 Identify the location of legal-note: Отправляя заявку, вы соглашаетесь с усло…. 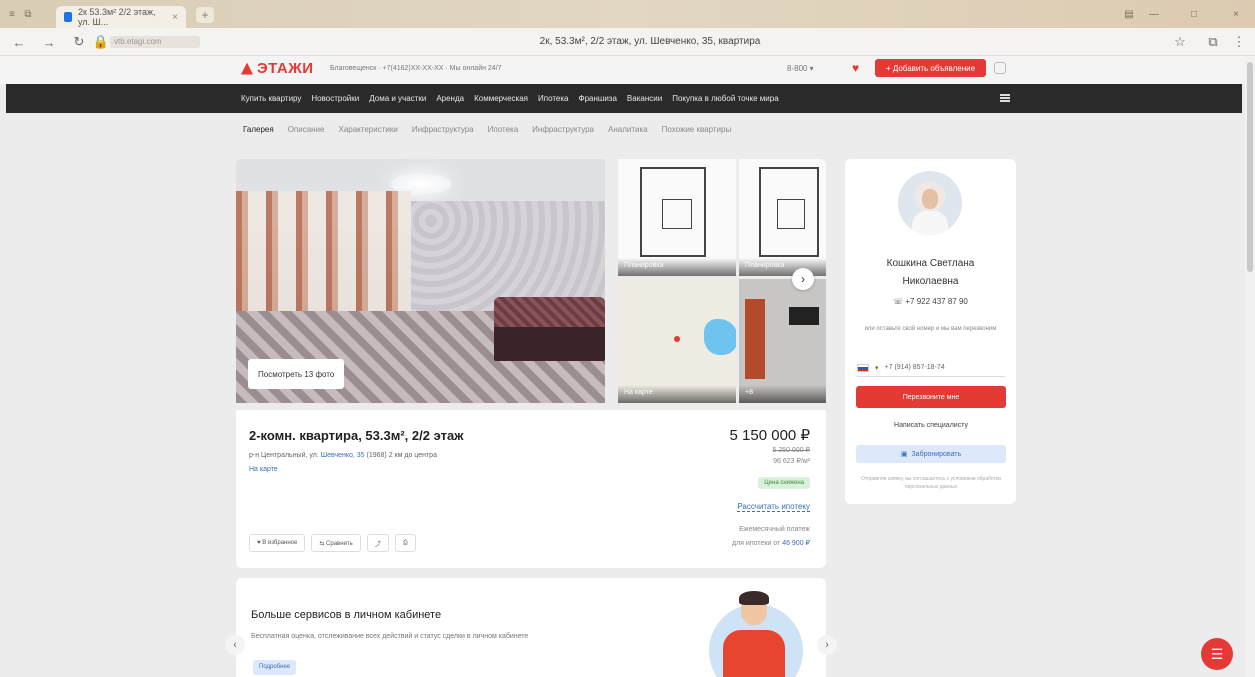
(931, 483).